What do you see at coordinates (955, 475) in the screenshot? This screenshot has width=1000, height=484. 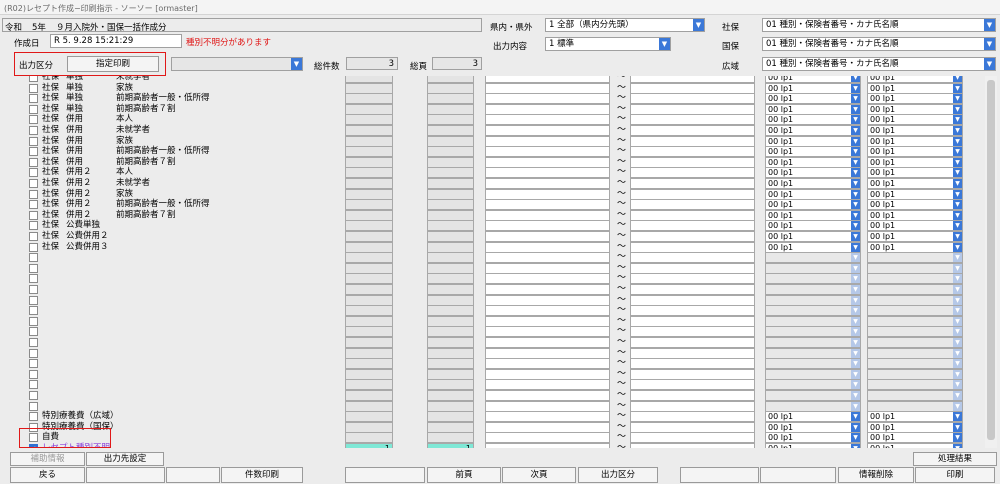 I see `function-key-12: 印刷` at bounding box center [955, 475].